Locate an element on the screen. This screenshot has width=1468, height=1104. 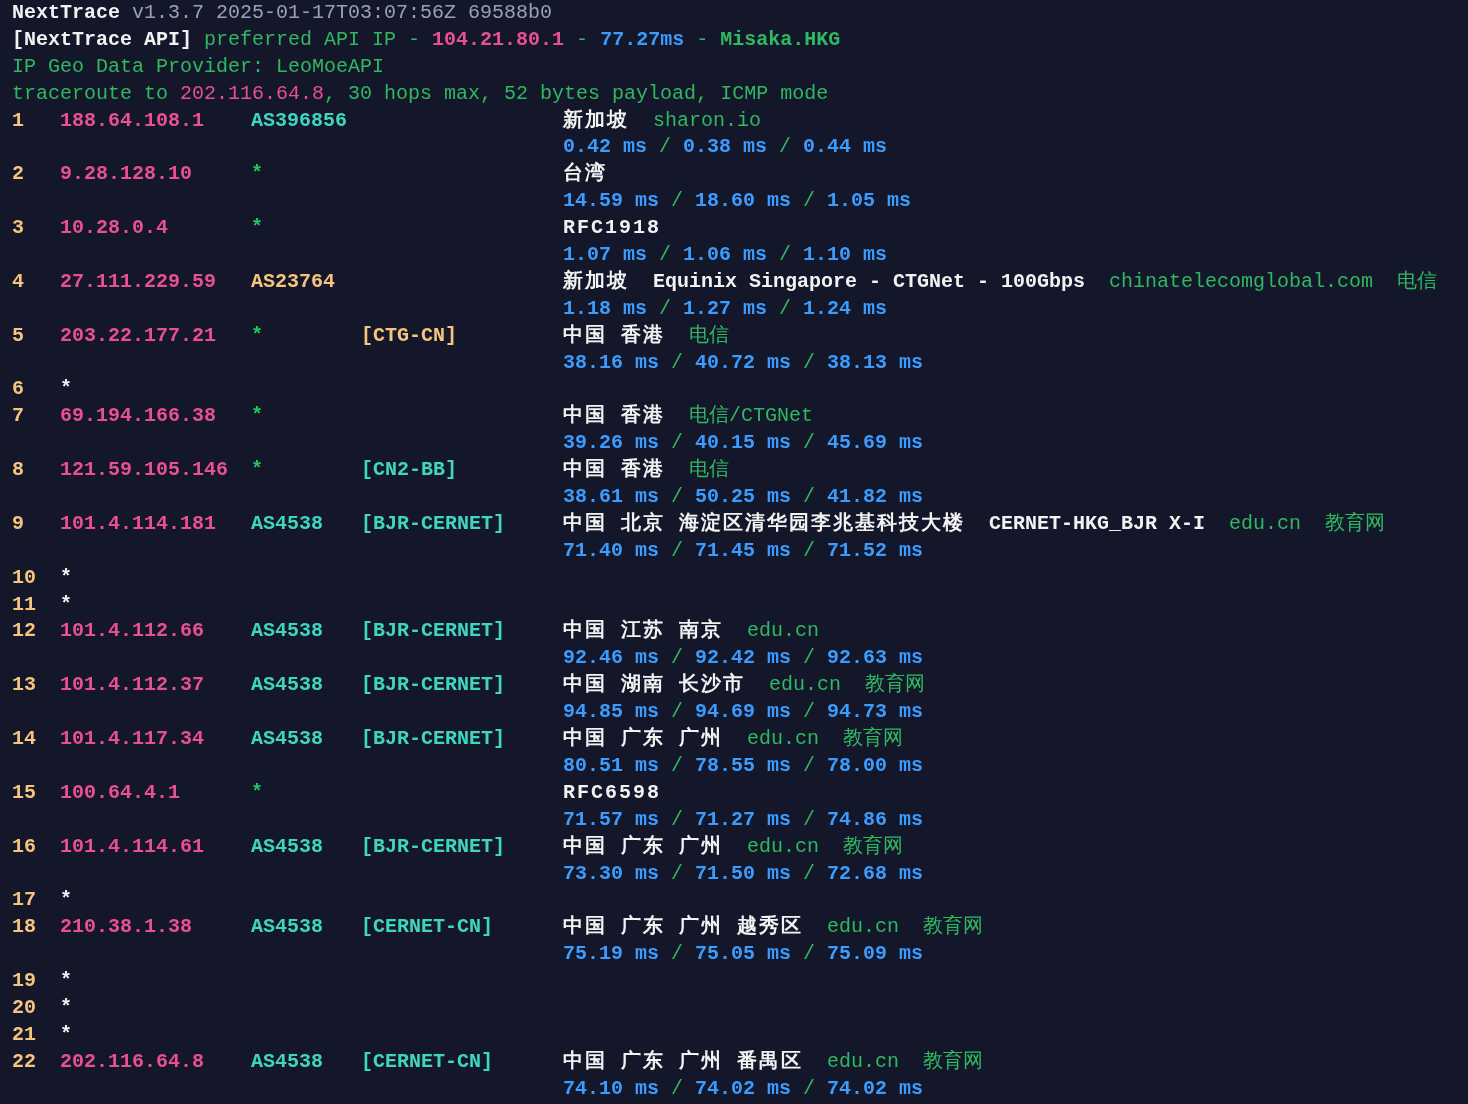
rtt-value: 39.26 ms is located at coordinates (611, 443).